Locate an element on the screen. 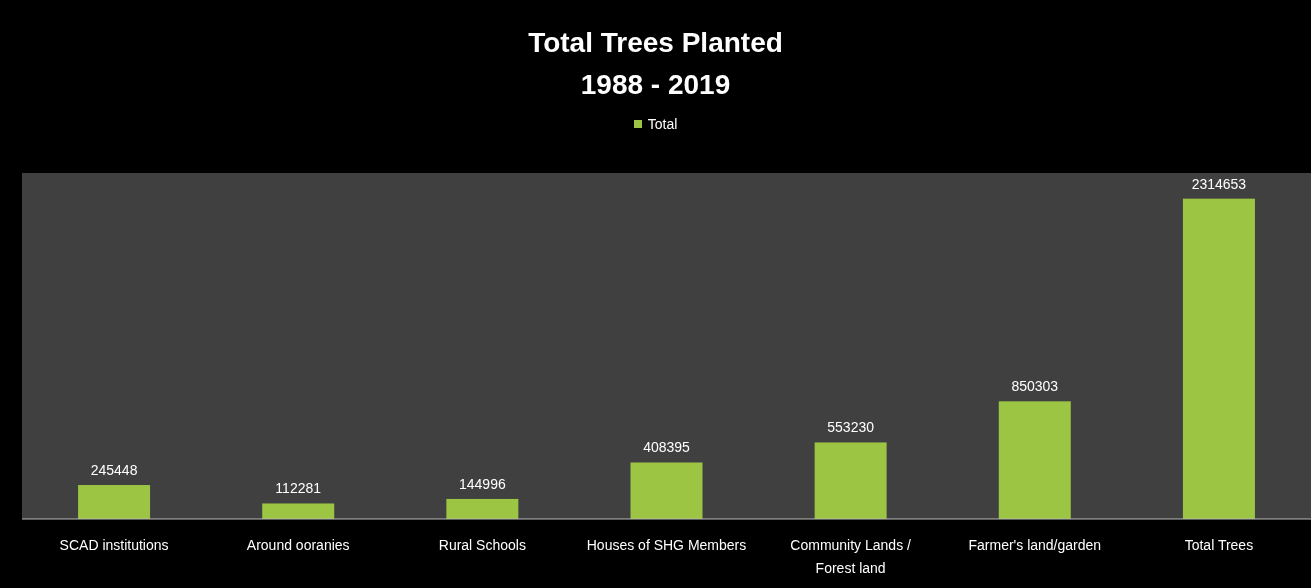 The height and width of the screenshot is (588, 1311). data-label: 245448 is located at coordinates (114, 470).